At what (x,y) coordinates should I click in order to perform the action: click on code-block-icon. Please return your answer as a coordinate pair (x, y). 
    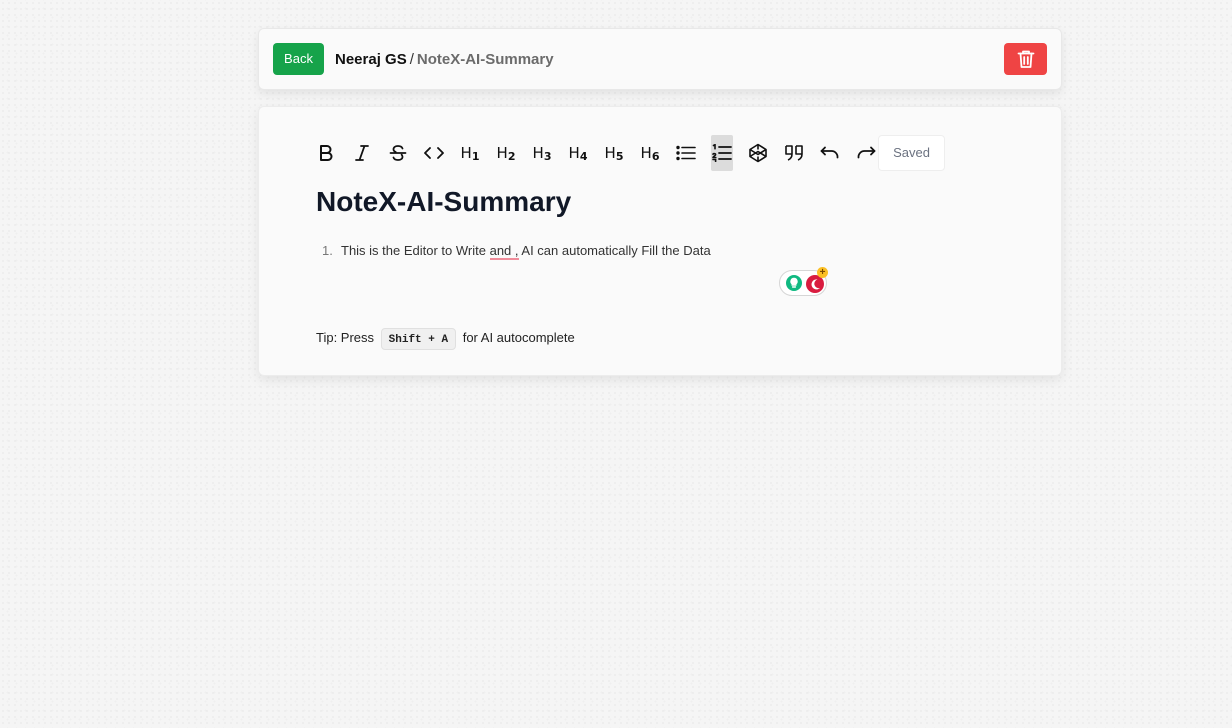
    Looking at the image, I should click on (758, 153).